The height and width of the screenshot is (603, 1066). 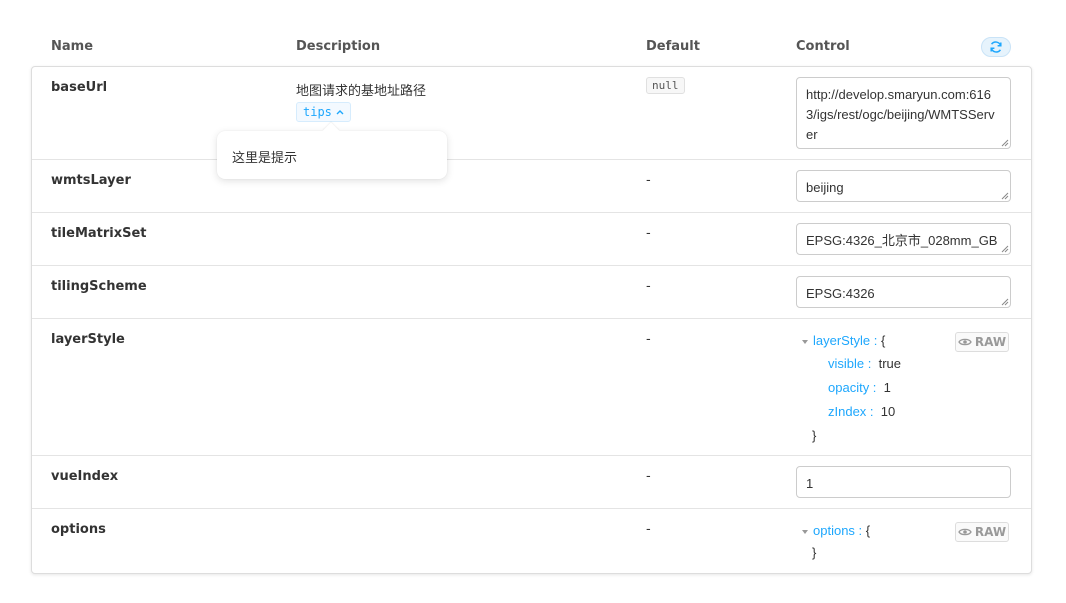 I want to click on tilingscheme-textarea: EPSG:4326, so click(x=903, y=292).